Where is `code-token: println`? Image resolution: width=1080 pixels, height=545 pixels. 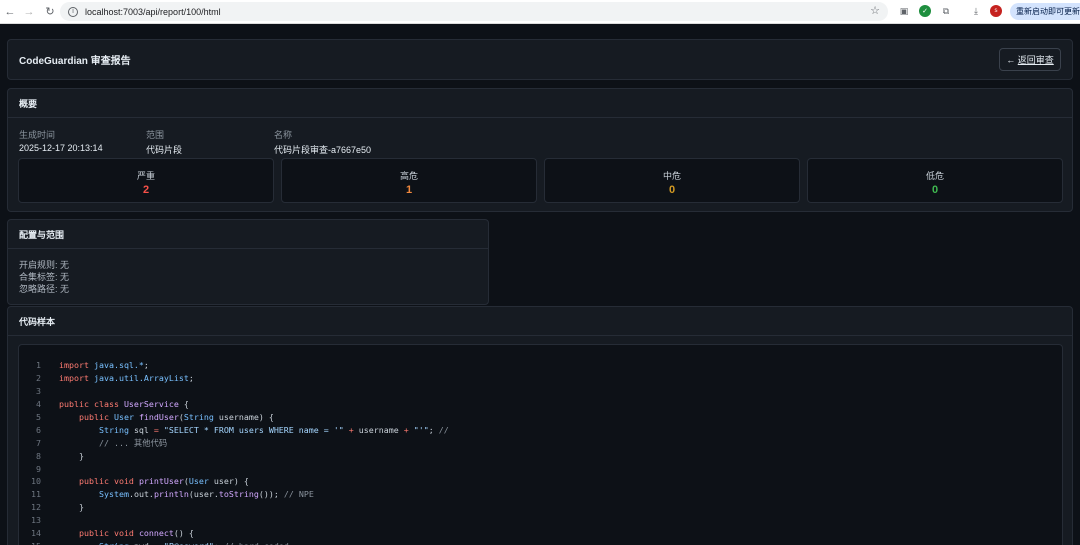 code-token: println is located at coordinates (171, 494).